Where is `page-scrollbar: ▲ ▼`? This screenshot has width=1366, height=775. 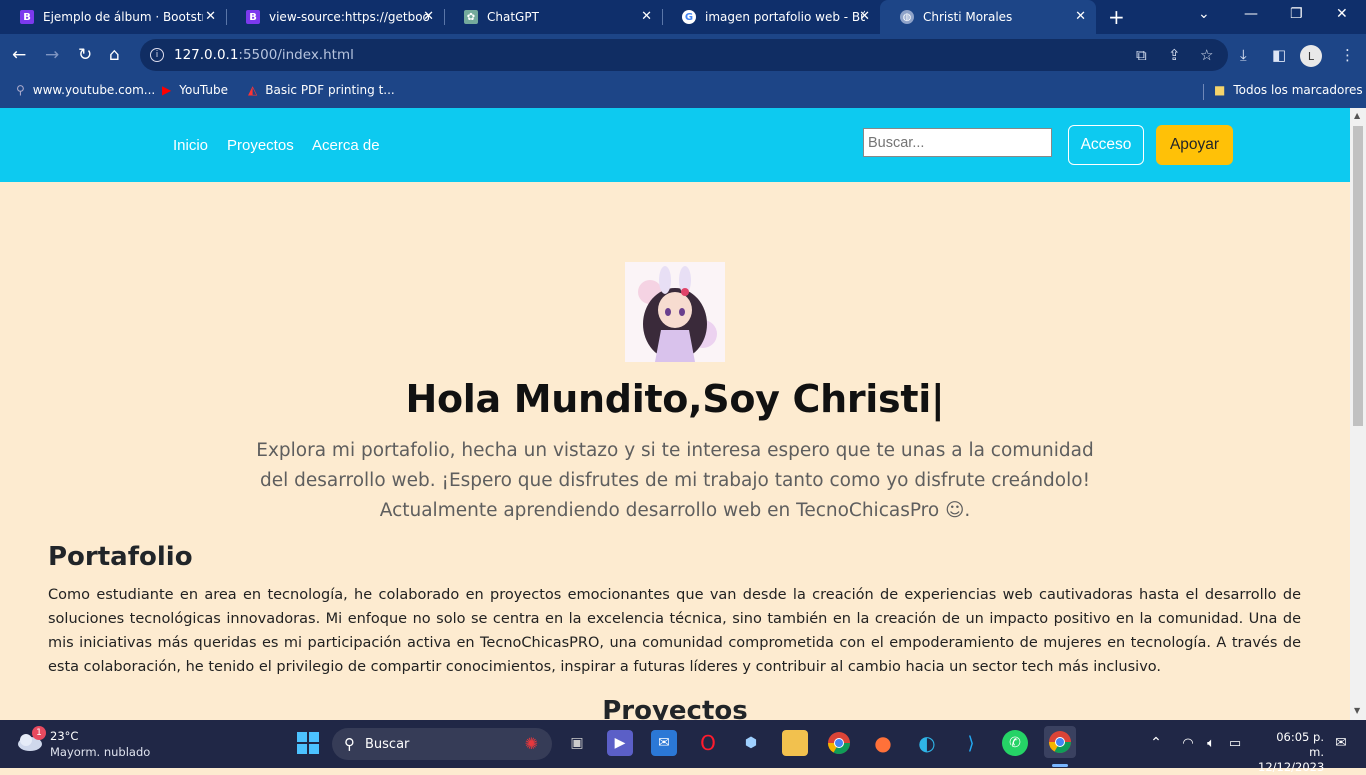
page-scrollbar: ▲ ▼ is located at coordinates (1358, 414).